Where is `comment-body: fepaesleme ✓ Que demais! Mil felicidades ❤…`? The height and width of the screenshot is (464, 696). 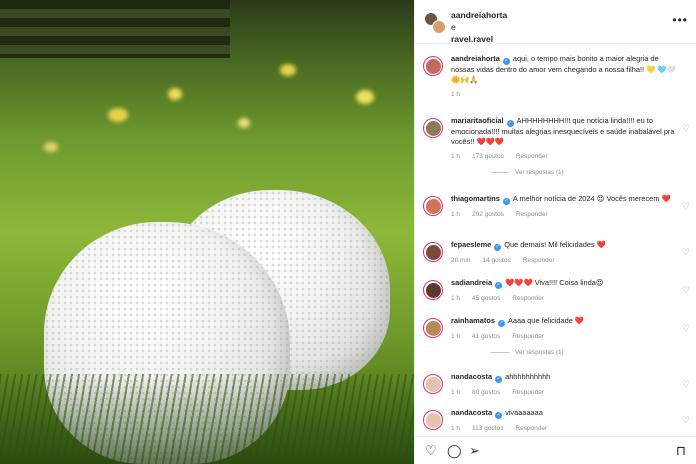 comment-body: fepaesleme ✓ Que demais! Mil felicidades ❤… is located at coordinates (564, 245).